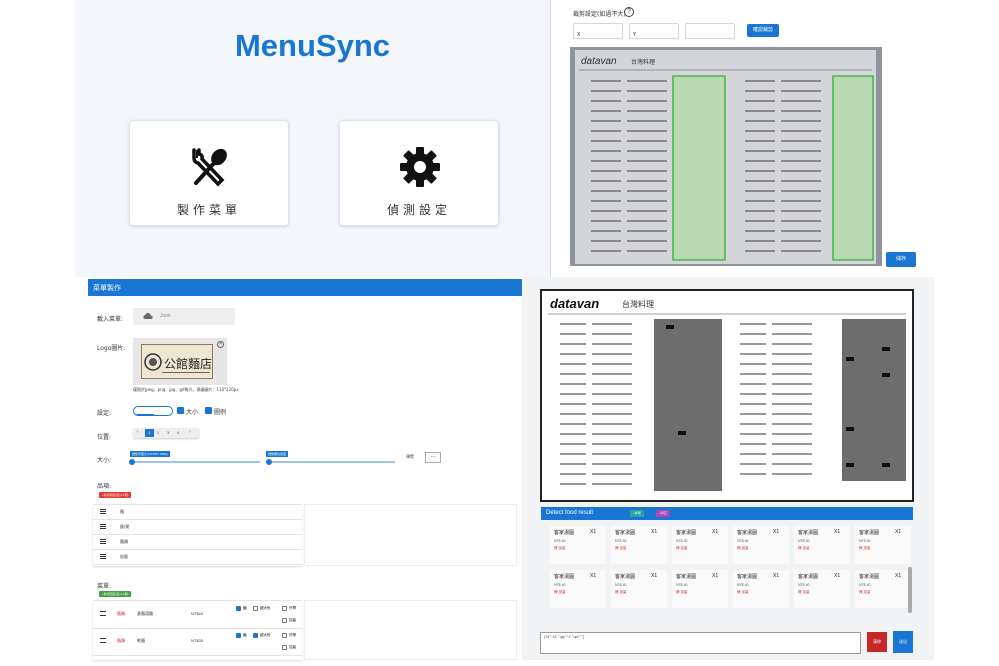 The width and height of the screenshot is (999, 666). What do you see at coordinates (197, 542) in the screenshot?
I see `list-item: 麵類` at bounding box center [197, 542].